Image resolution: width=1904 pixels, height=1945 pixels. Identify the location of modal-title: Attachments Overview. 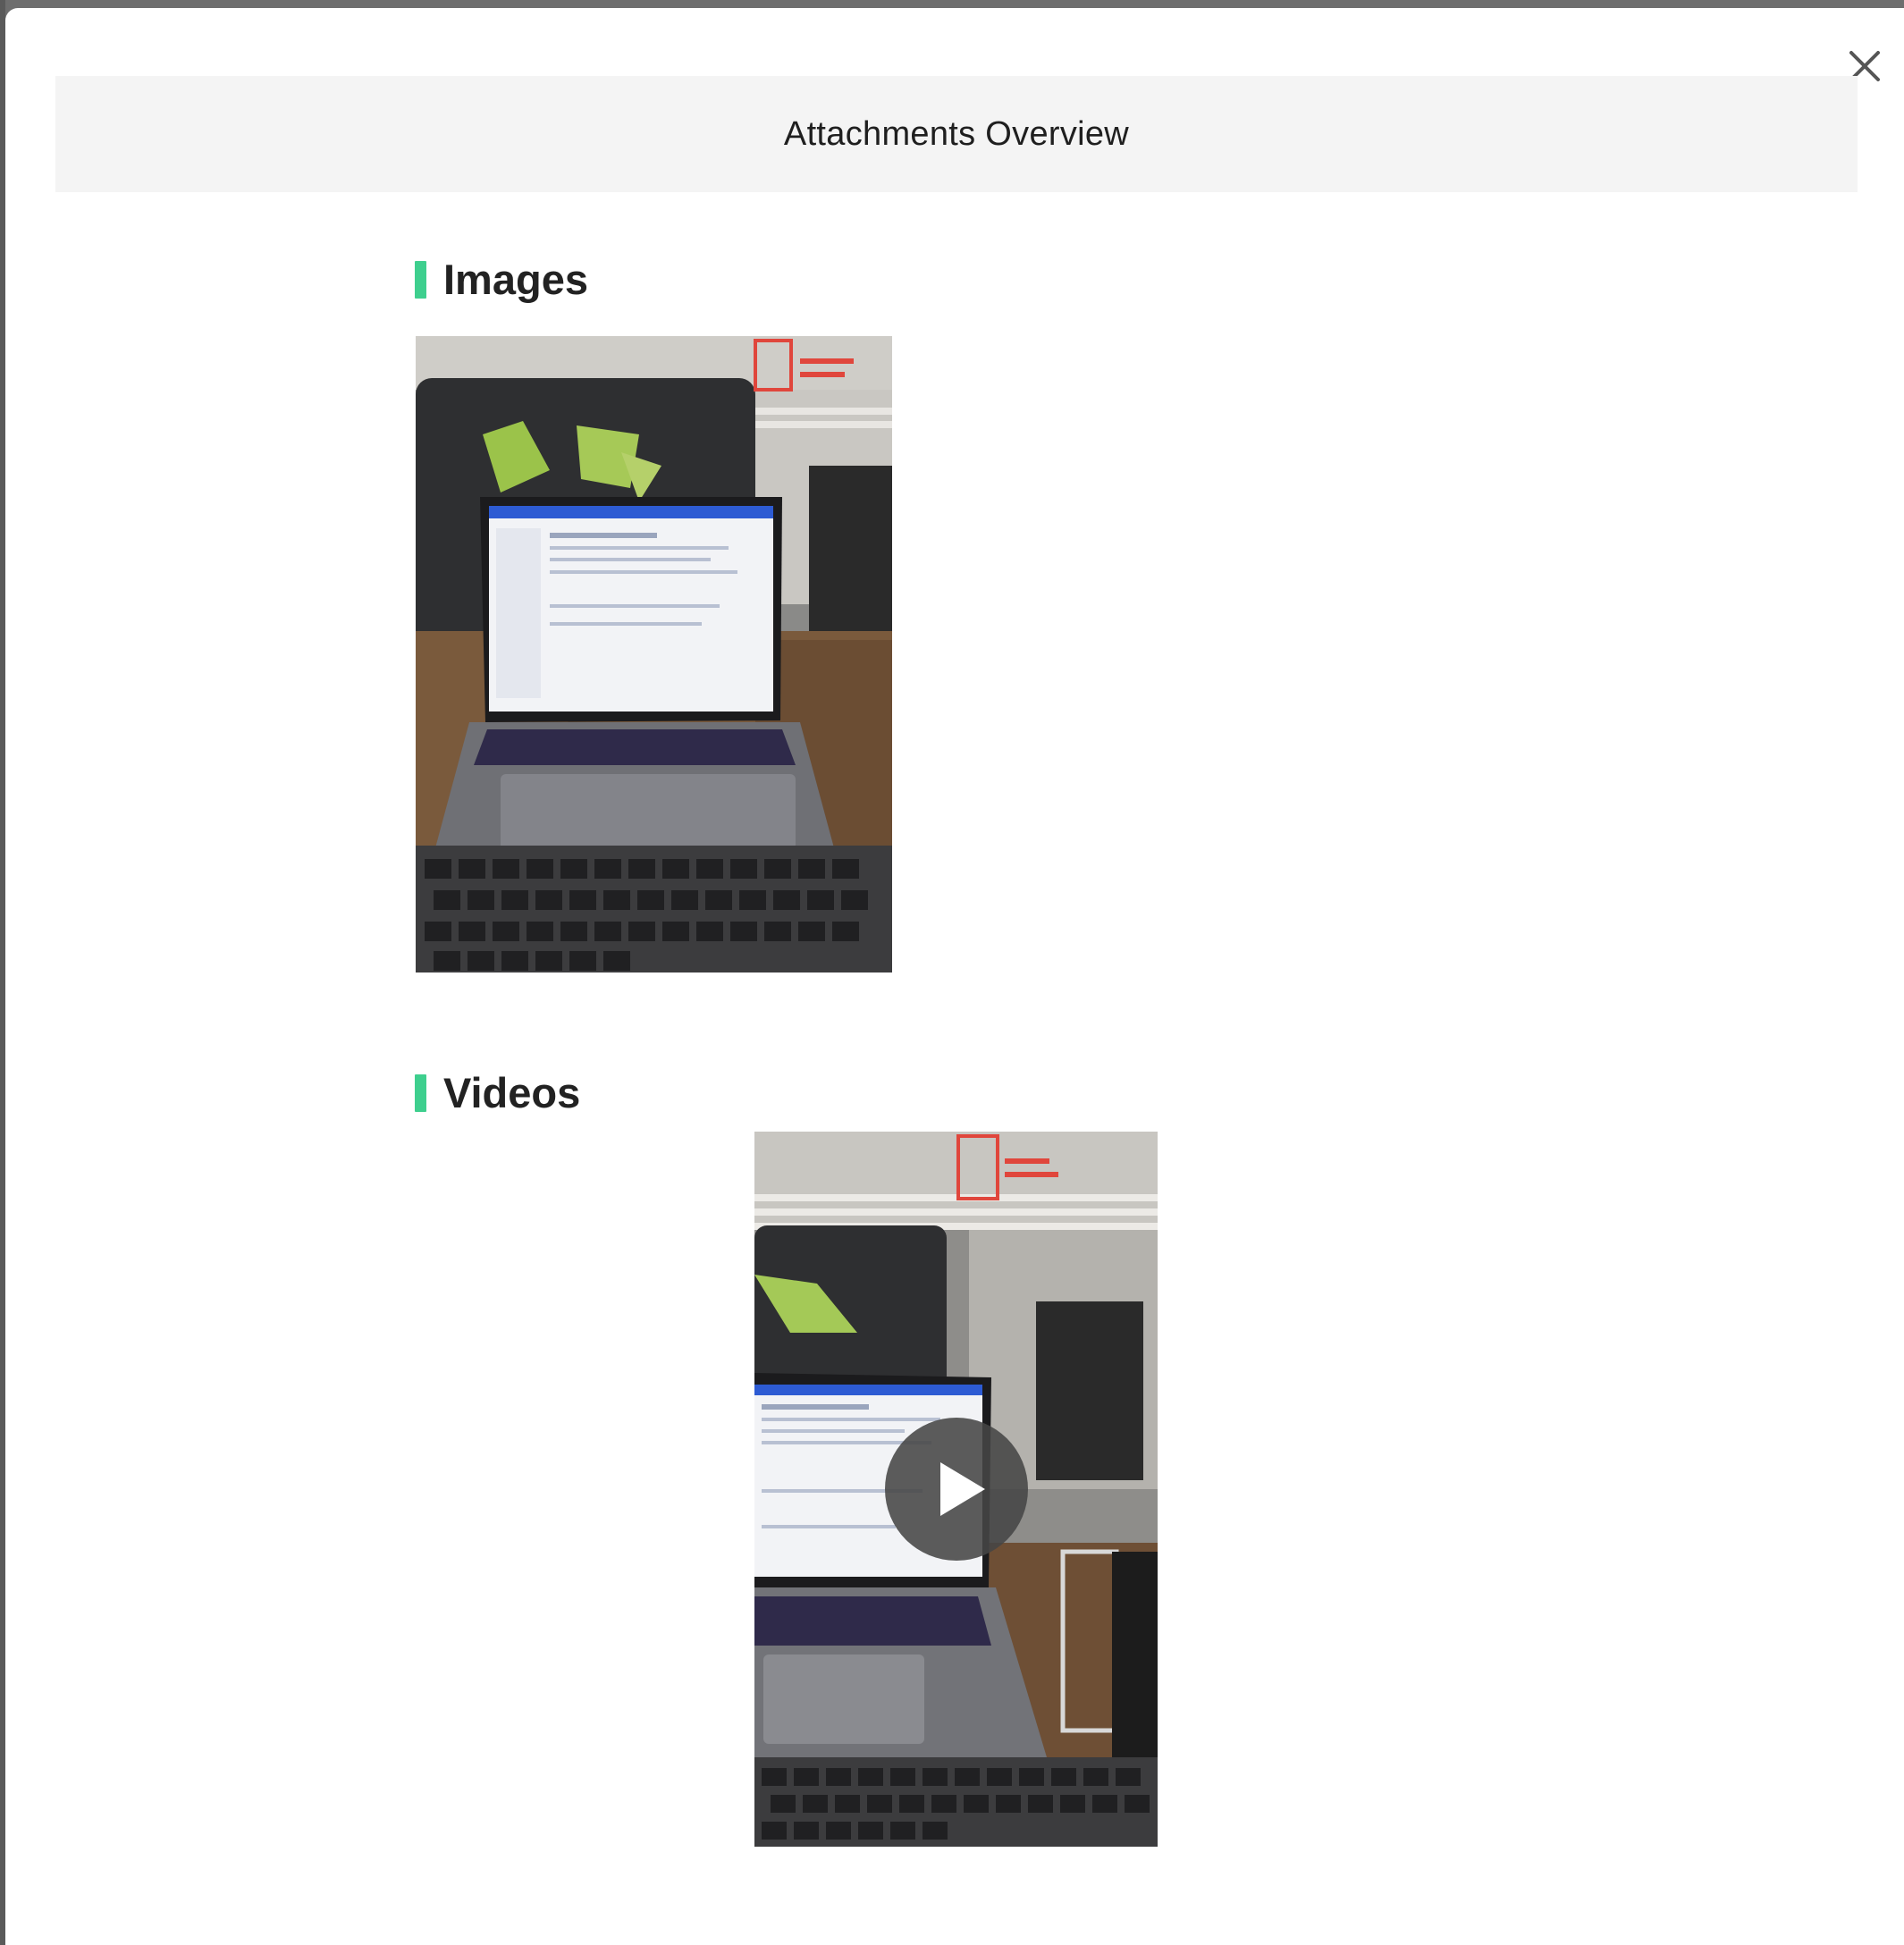
(956, 133).